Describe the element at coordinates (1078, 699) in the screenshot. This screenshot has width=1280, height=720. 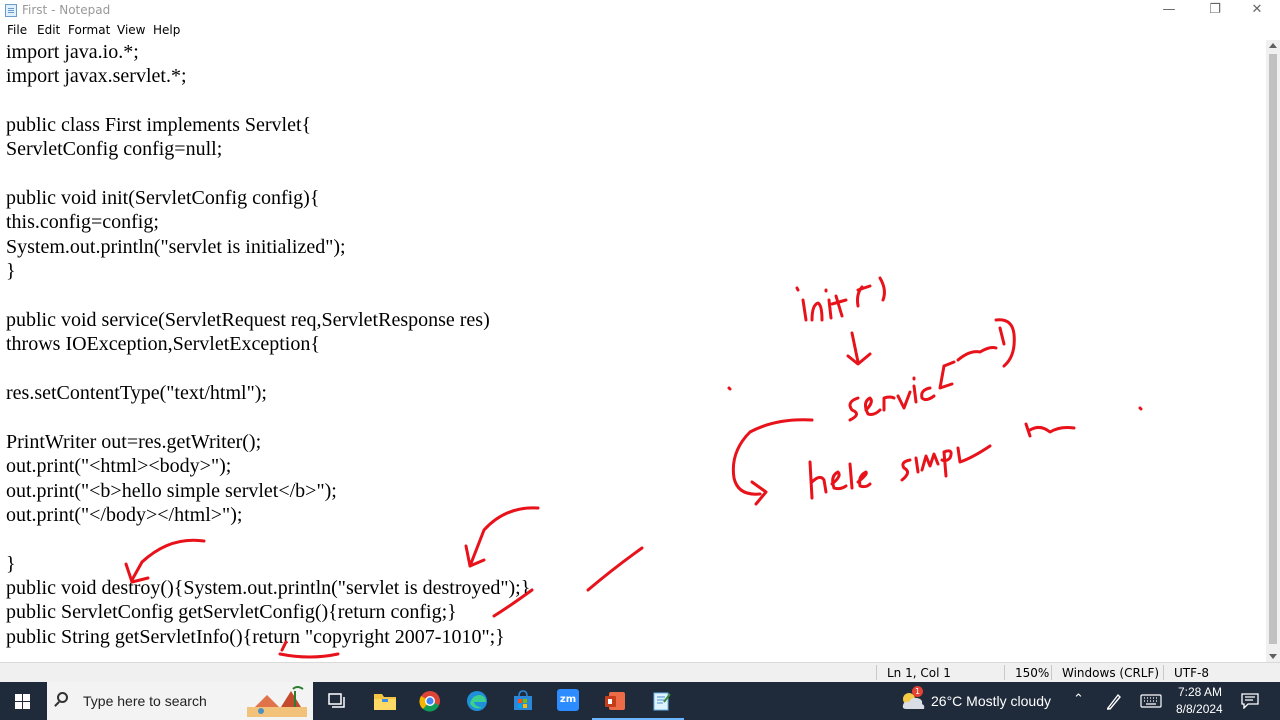
I see `show-hidden-icons-chevron-up-icon: ⌃` at that location.